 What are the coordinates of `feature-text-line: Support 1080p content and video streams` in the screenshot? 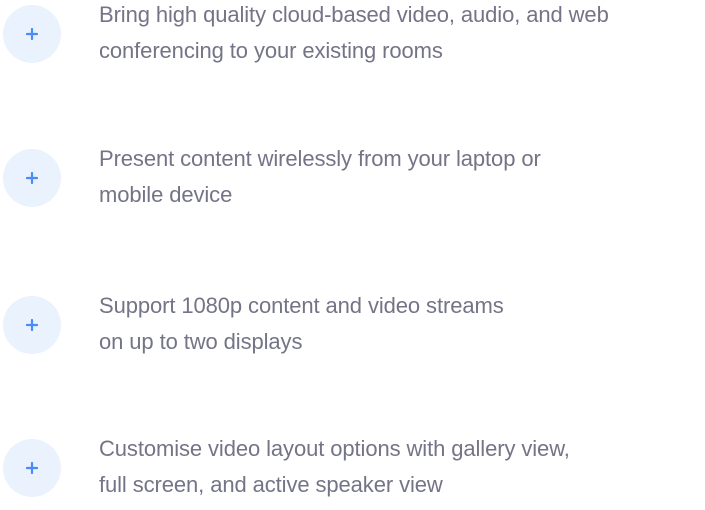 It's located at (301, 305).